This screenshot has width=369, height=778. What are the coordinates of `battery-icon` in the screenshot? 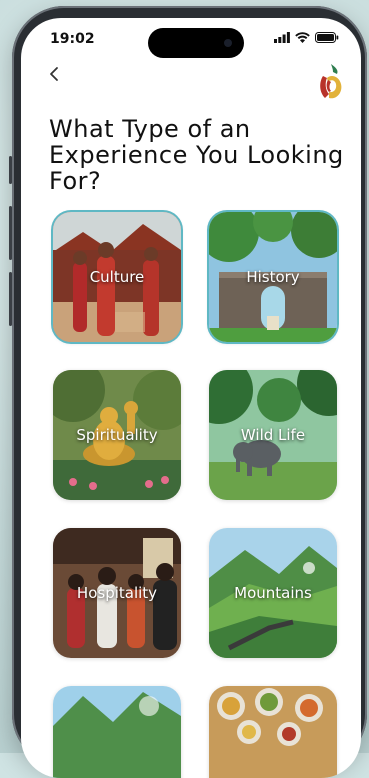 It's located at (327, 37).